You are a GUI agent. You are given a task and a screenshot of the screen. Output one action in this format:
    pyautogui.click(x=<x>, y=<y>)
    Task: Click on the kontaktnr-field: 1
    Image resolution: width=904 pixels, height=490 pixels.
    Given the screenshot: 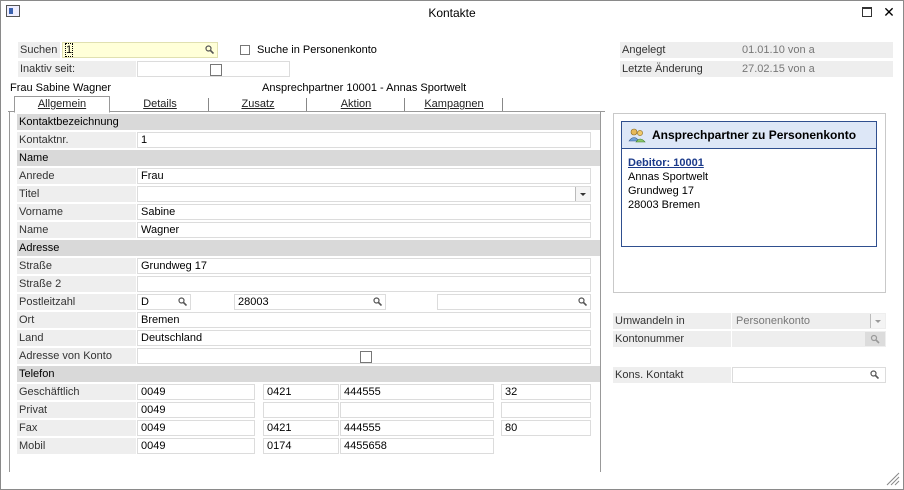 What is the action you would take?
    pyautogui.click(x=364, y=140)
    